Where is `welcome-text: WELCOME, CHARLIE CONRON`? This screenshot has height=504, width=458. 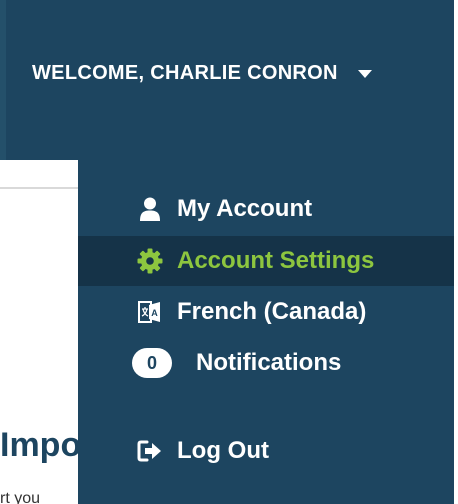 welcome-text: WELCOME, CHARLIE CONRON is located at coordinates (185, 73).